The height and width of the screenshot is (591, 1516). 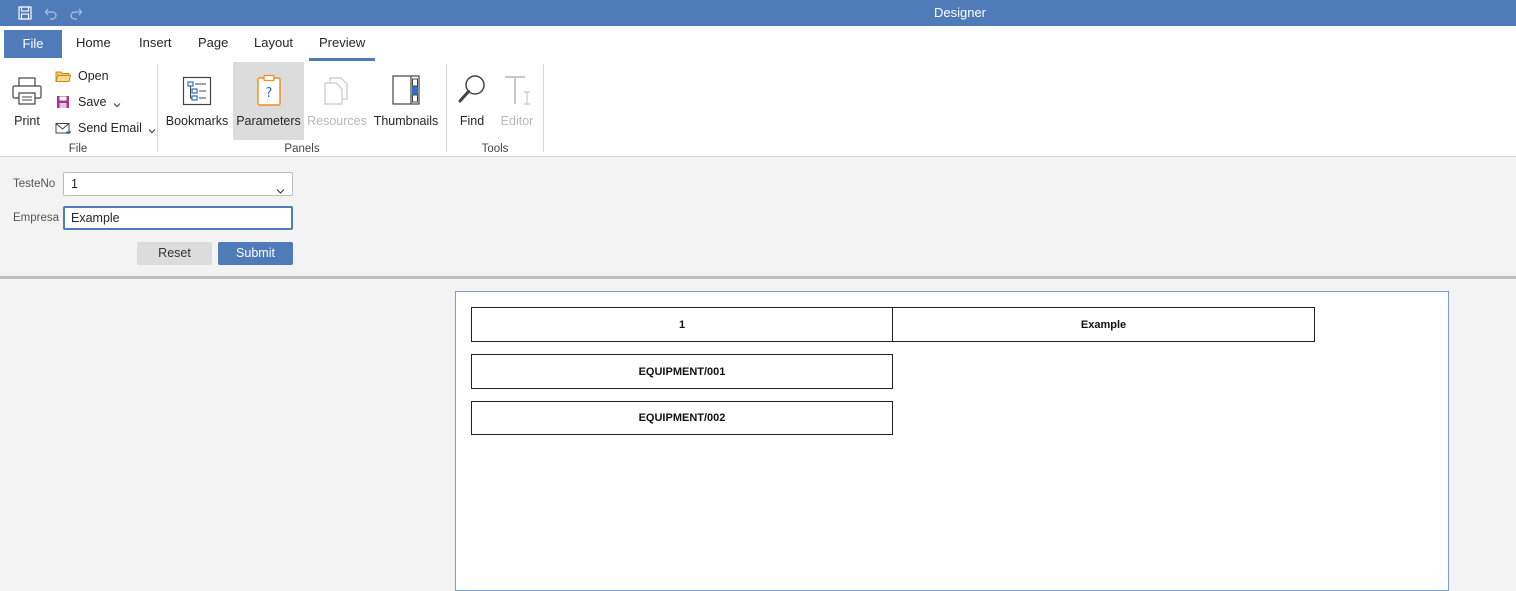 I want to click on teste-no-label: TesteNo, so click(x=34, y=184).